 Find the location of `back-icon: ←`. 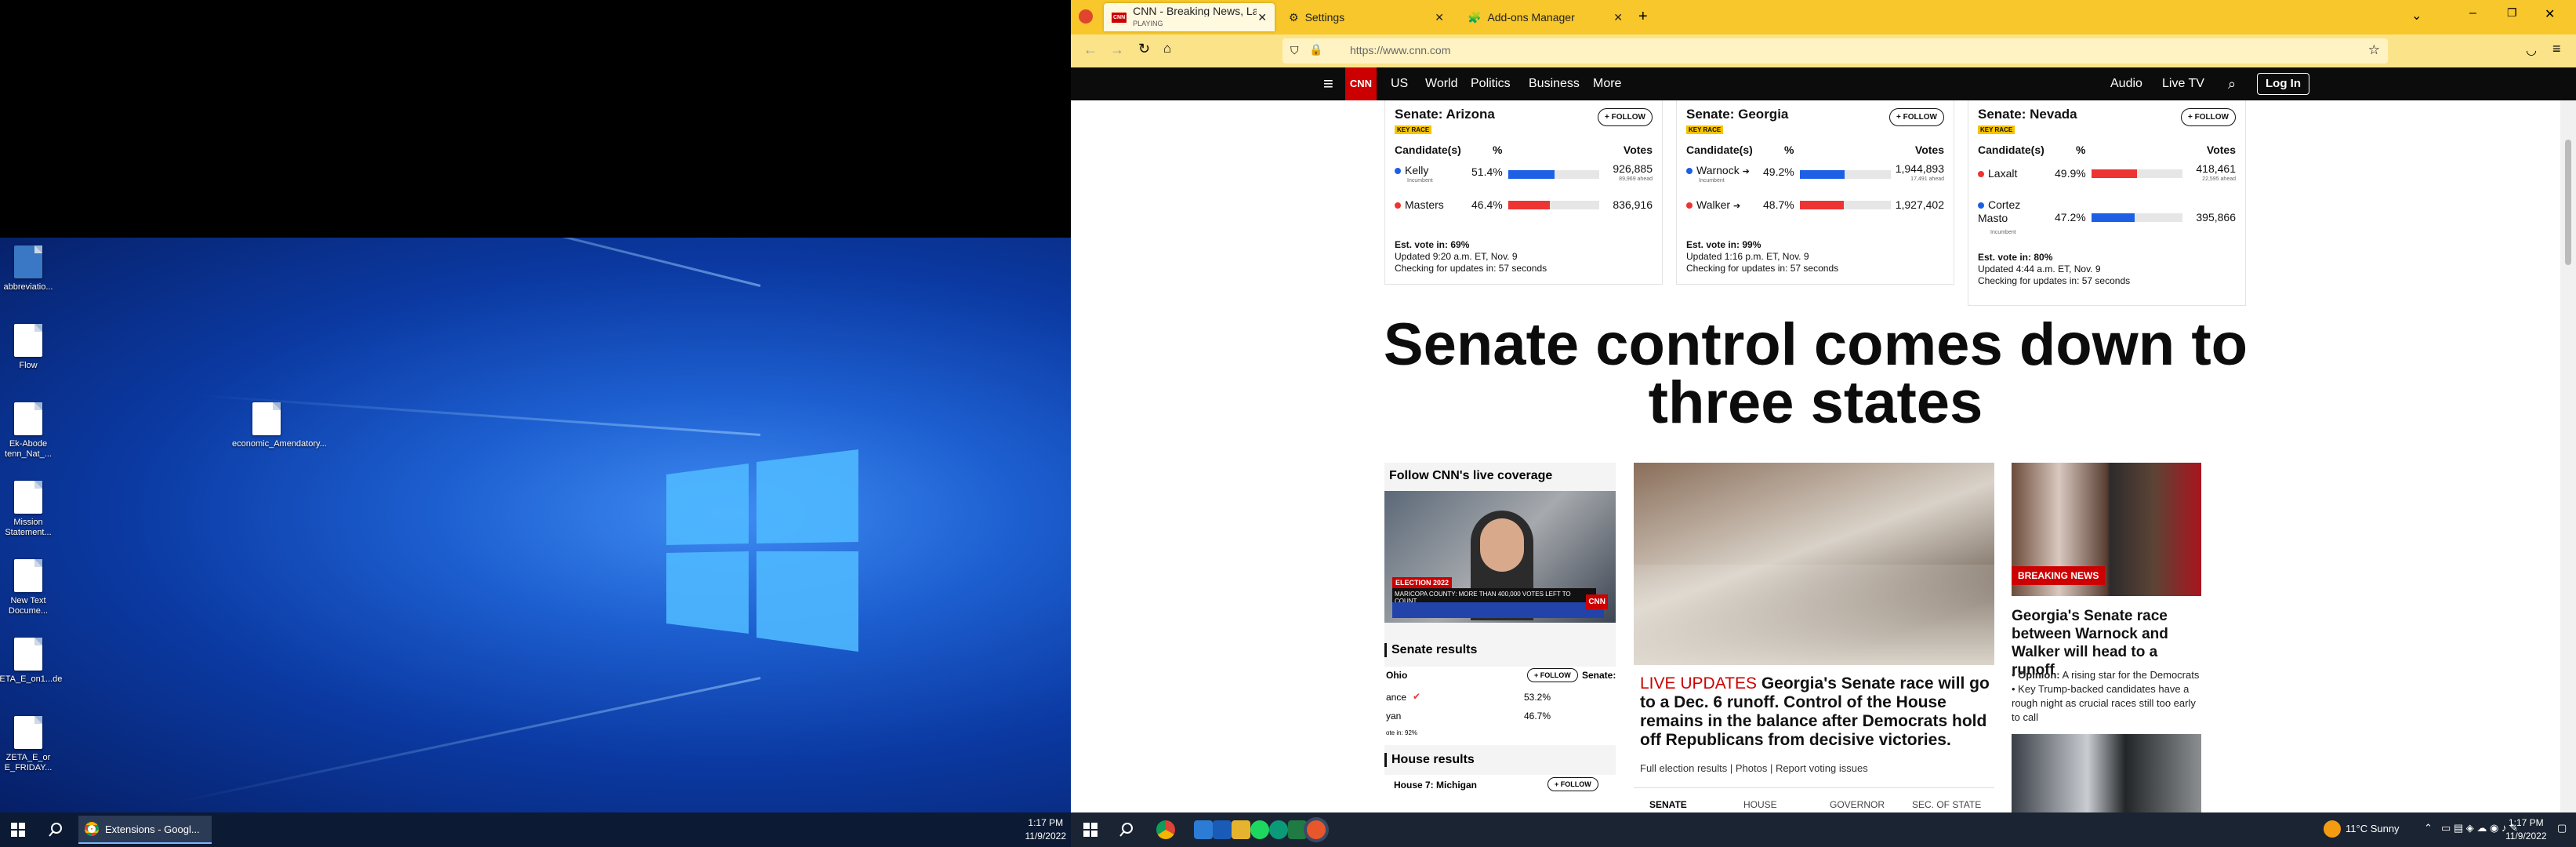

back-icon: ← is located at coordinates (1090, 50).